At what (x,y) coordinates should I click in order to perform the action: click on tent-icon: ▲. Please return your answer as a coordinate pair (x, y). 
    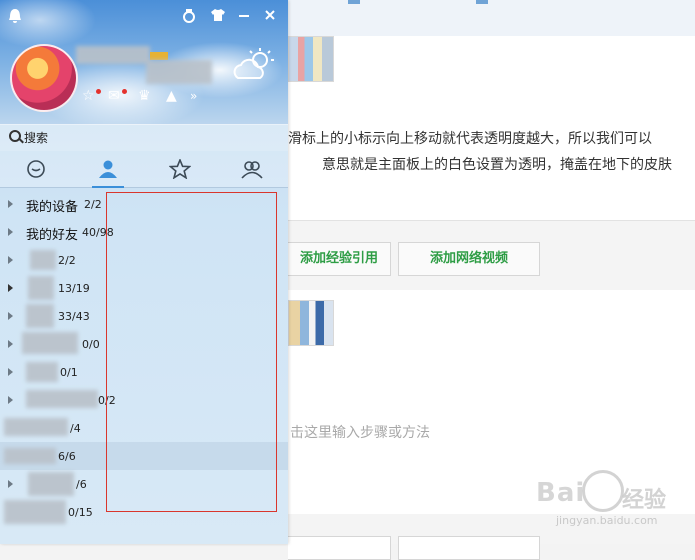
    Looking at the image, I should click on (171, 96).